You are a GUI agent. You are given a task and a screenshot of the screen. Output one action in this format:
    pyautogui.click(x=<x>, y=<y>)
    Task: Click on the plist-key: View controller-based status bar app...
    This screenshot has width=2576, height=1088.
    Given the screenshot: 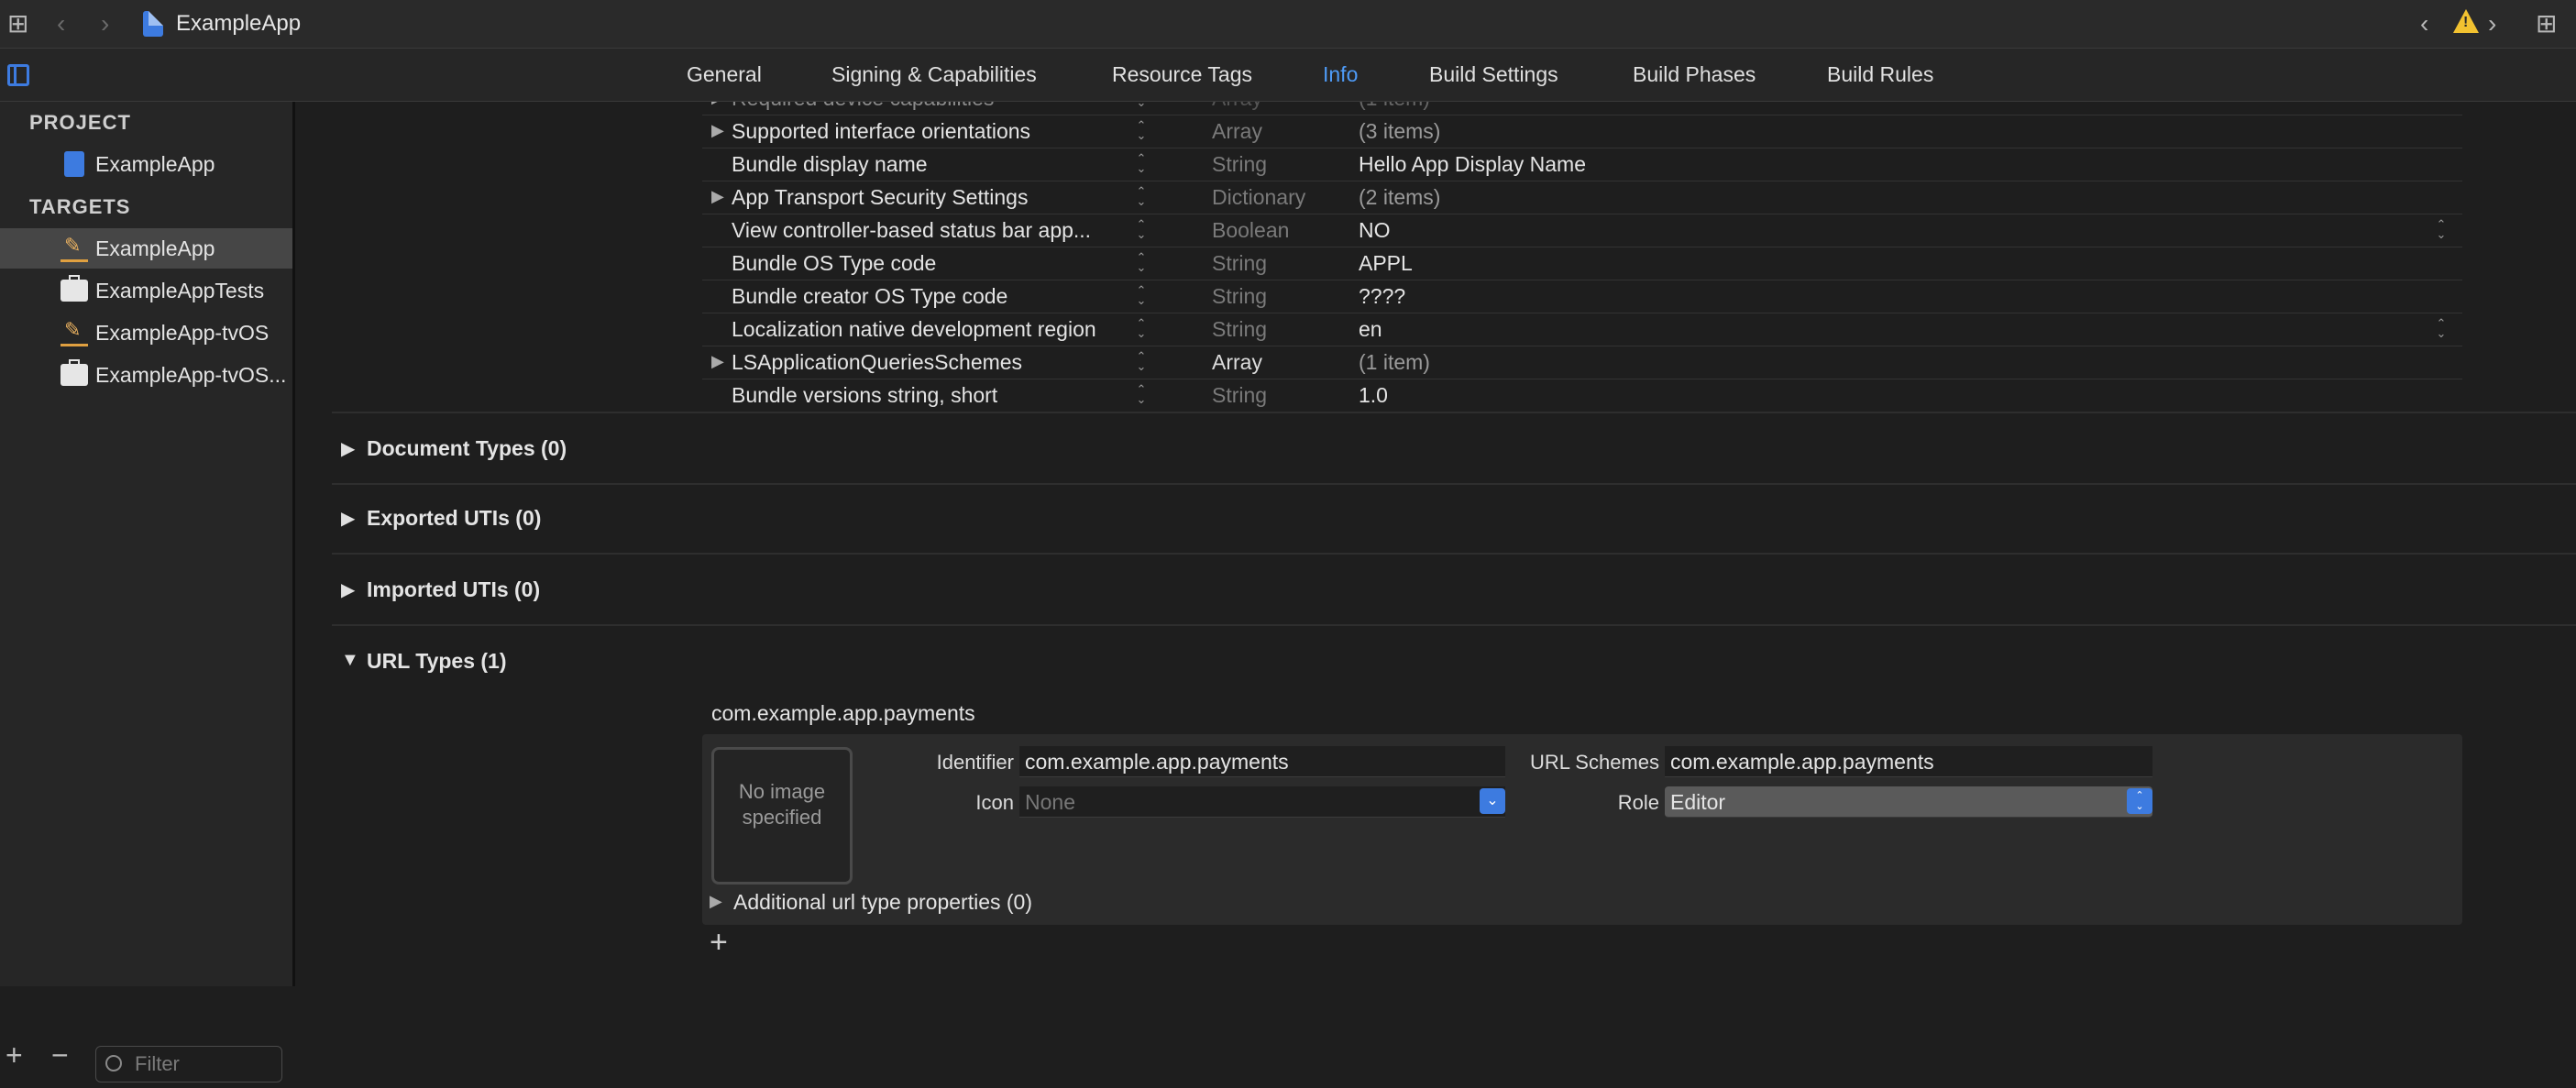 What is the action you would take?
    pyautogui.click(x=912, y=230)
    